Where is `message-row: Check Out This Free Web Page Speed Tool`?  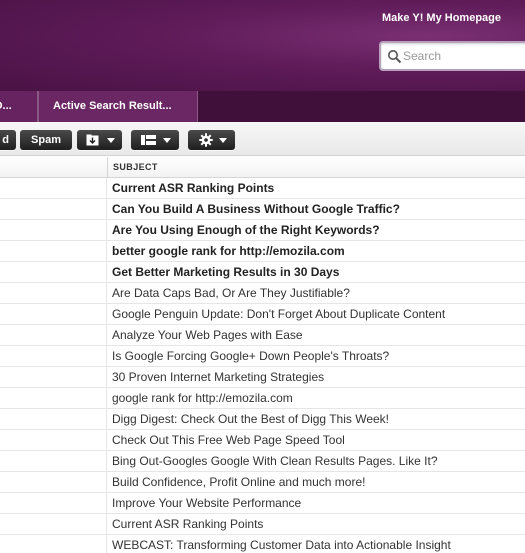 message-row: Check Out This Free Web Page Speed Tool is located at coordinates (262, 440).